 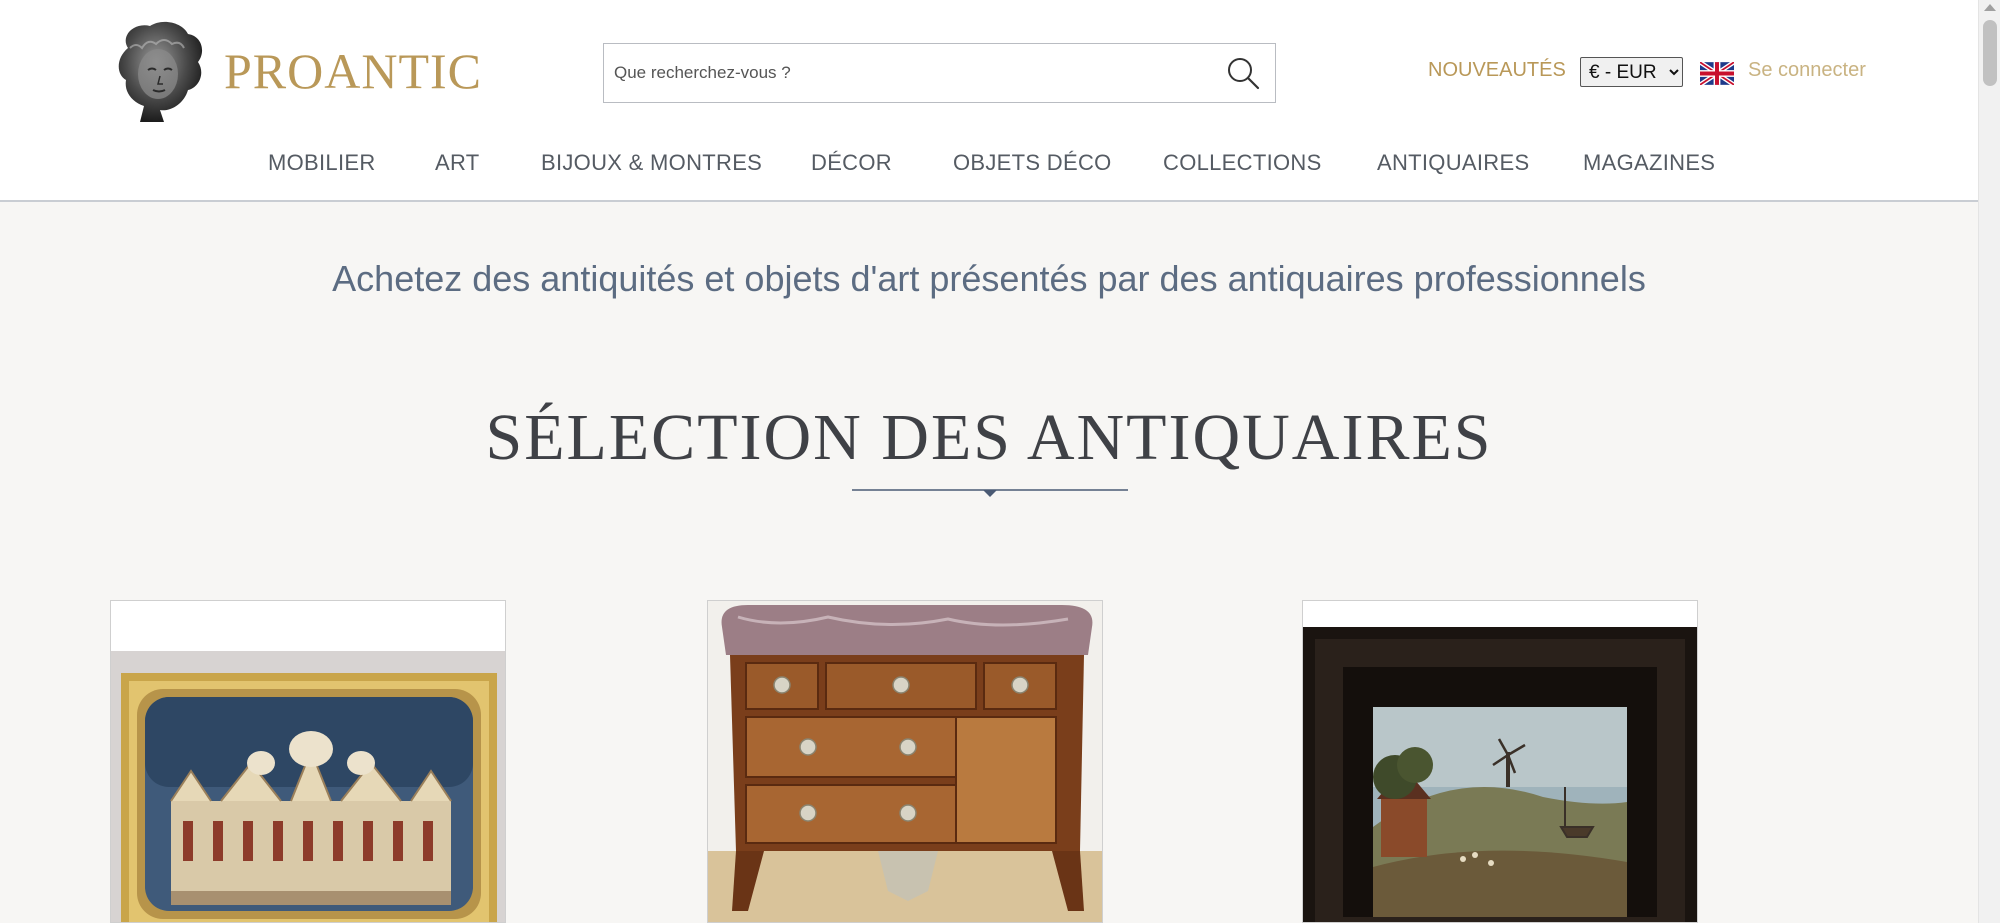 What do you see at coordinates (1631, 72) in the screenshot?
I see `currency-select: € - EUR` at bounding box center [1631, 72].